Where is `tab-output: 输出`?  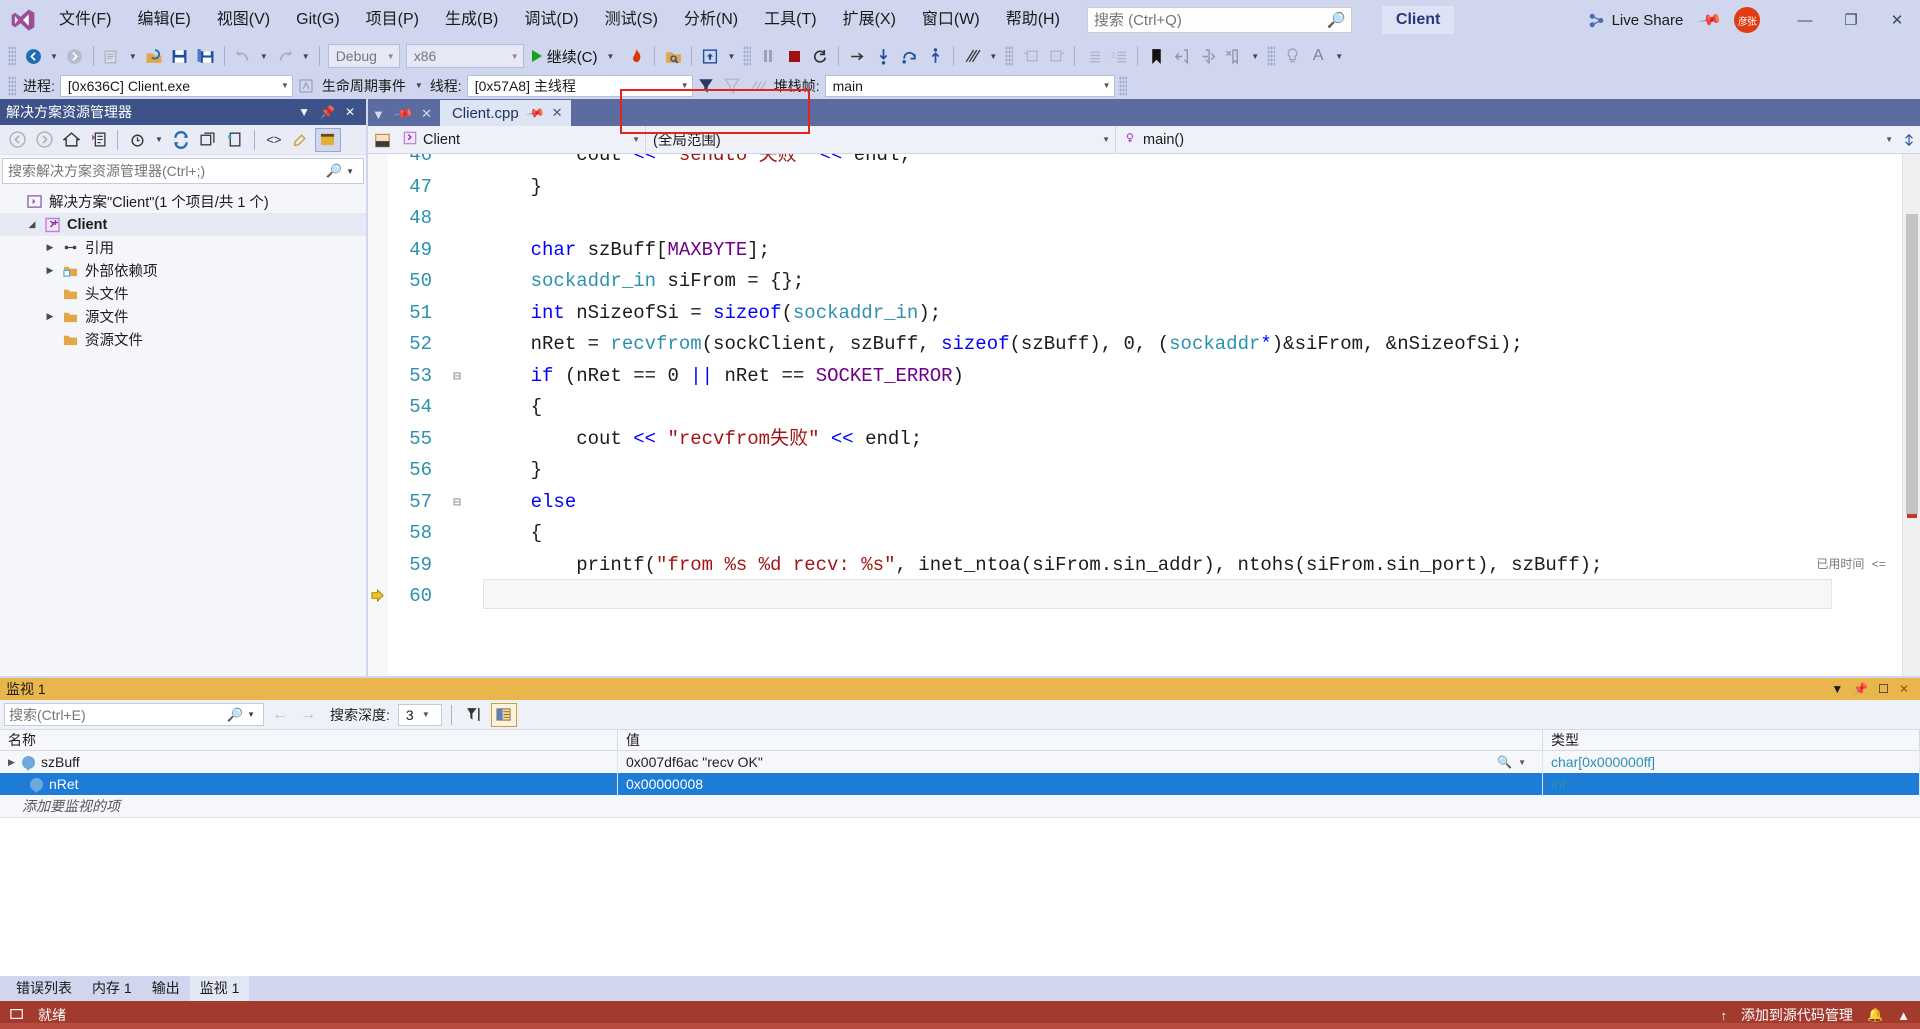 tab-output: 输出 is located at coordinates (166, 988).